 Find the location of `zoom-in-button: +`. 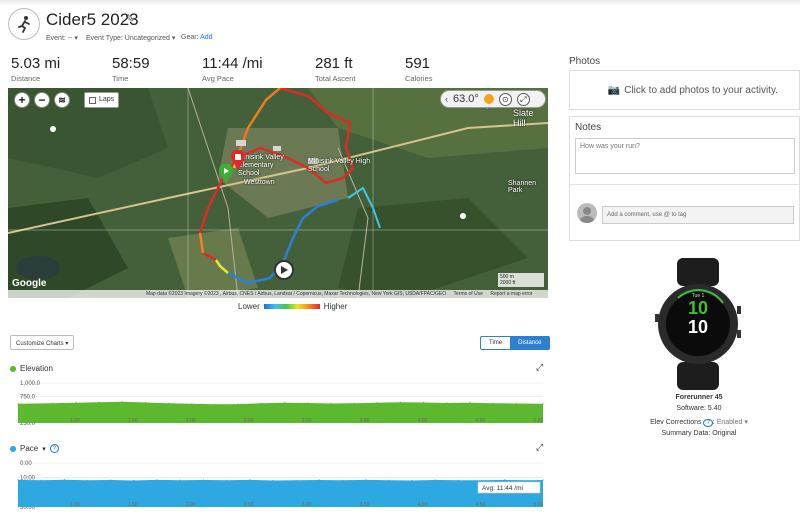

zoom-in-button: + is located at coordinates (22, 100).